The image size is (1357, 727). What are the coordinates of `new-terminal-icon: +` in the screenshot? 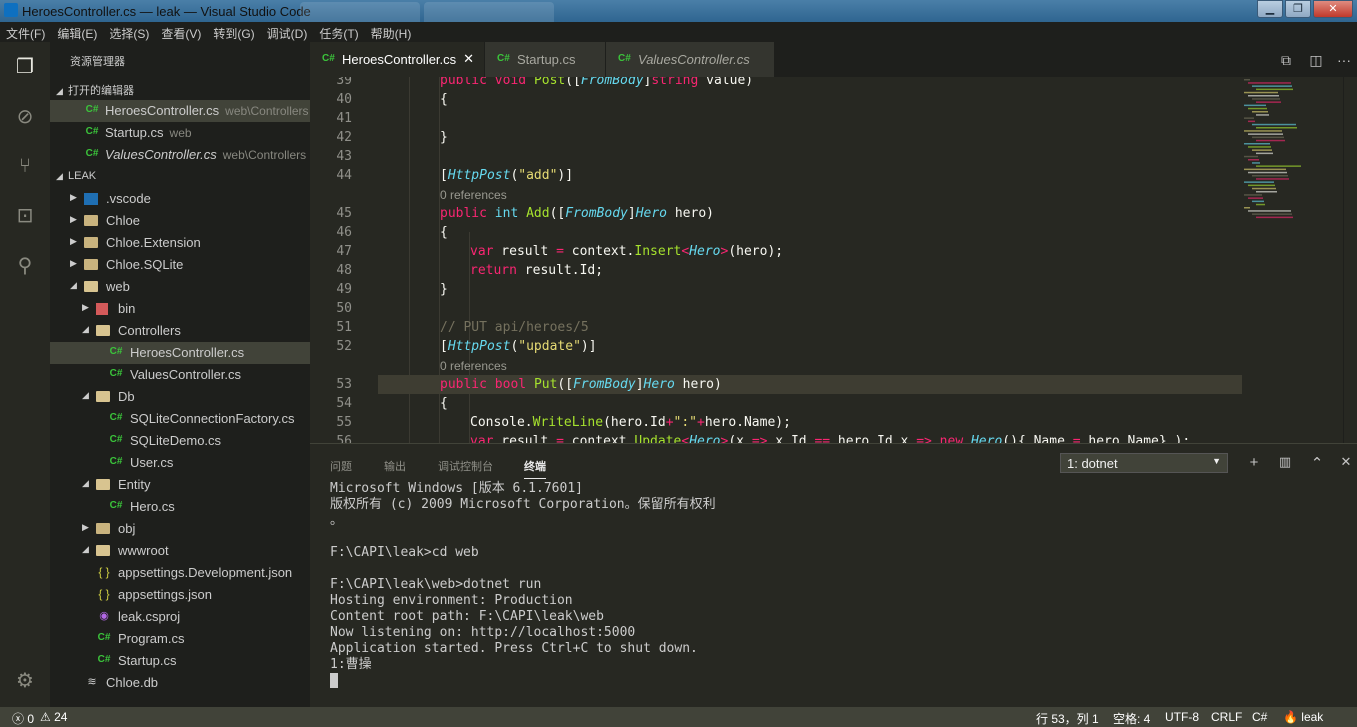 It's located at (1254, 462).